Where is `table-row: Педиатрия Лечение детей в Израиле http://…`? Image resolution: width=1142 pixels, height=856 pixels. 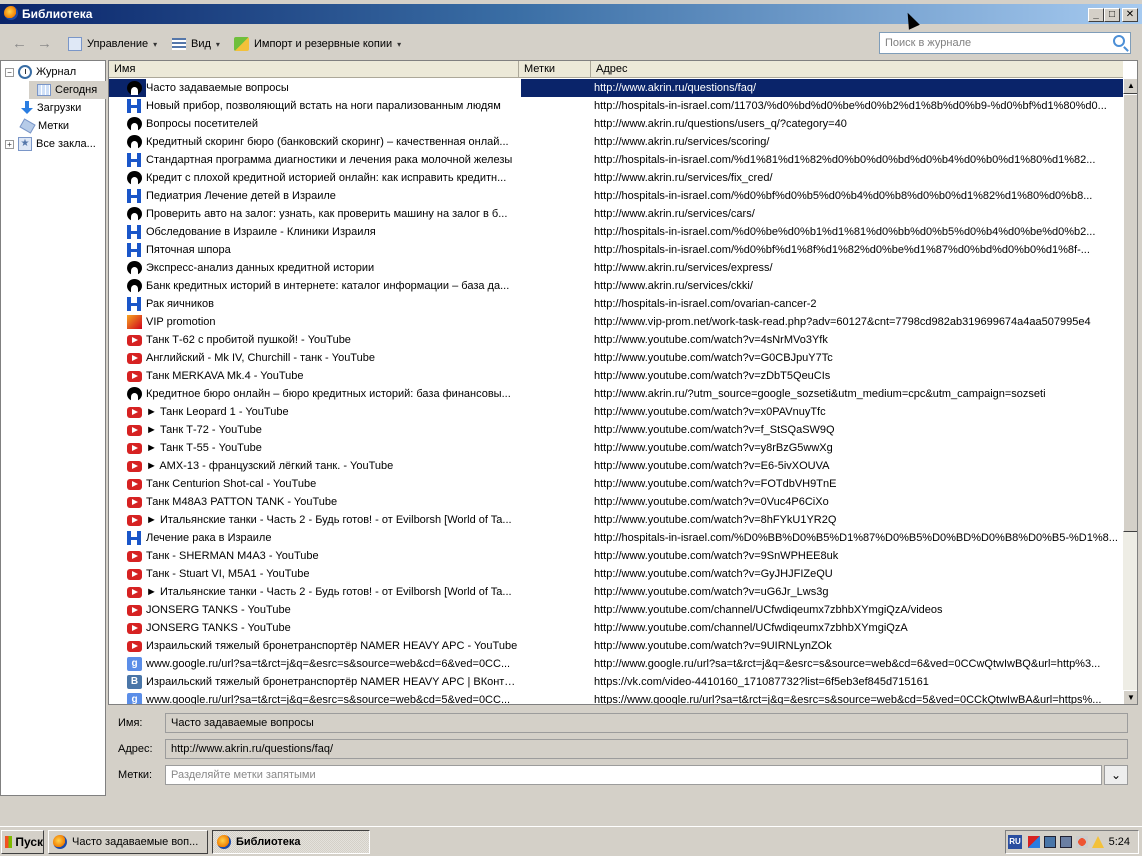 table-row: Педиатрия Лечение детей в Израиле http://… is located at coordinates (616, 196).